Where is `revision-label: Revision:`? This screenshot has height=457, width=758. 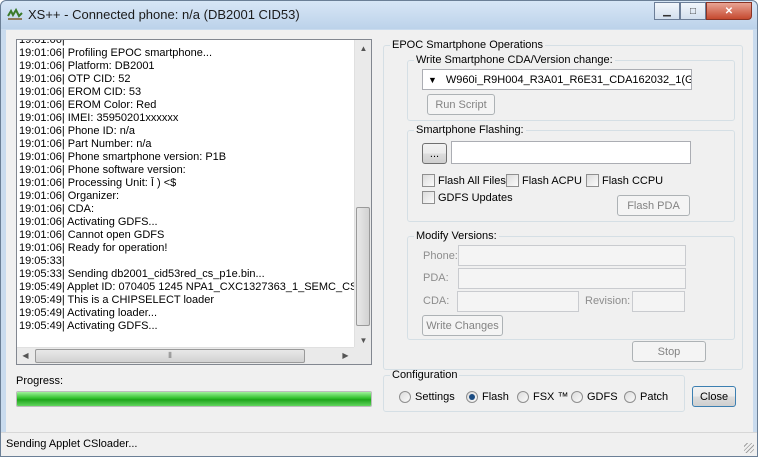
revision-label: Revision: is located at coordinates (608, 301).